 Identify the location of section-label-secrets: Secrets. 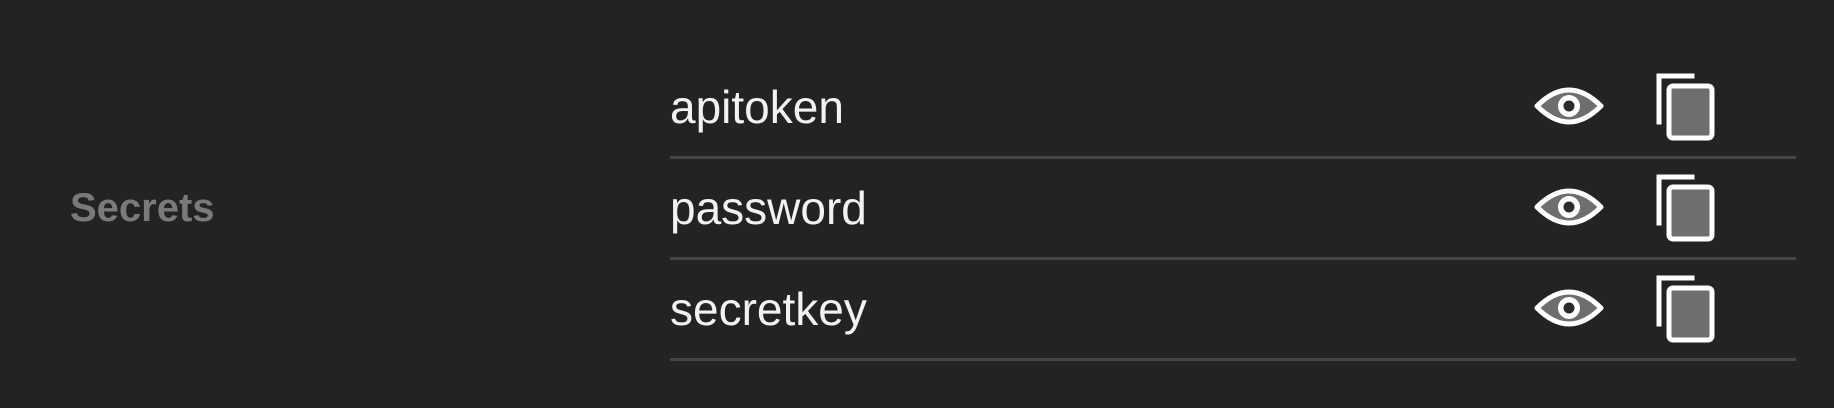
(142, 208).